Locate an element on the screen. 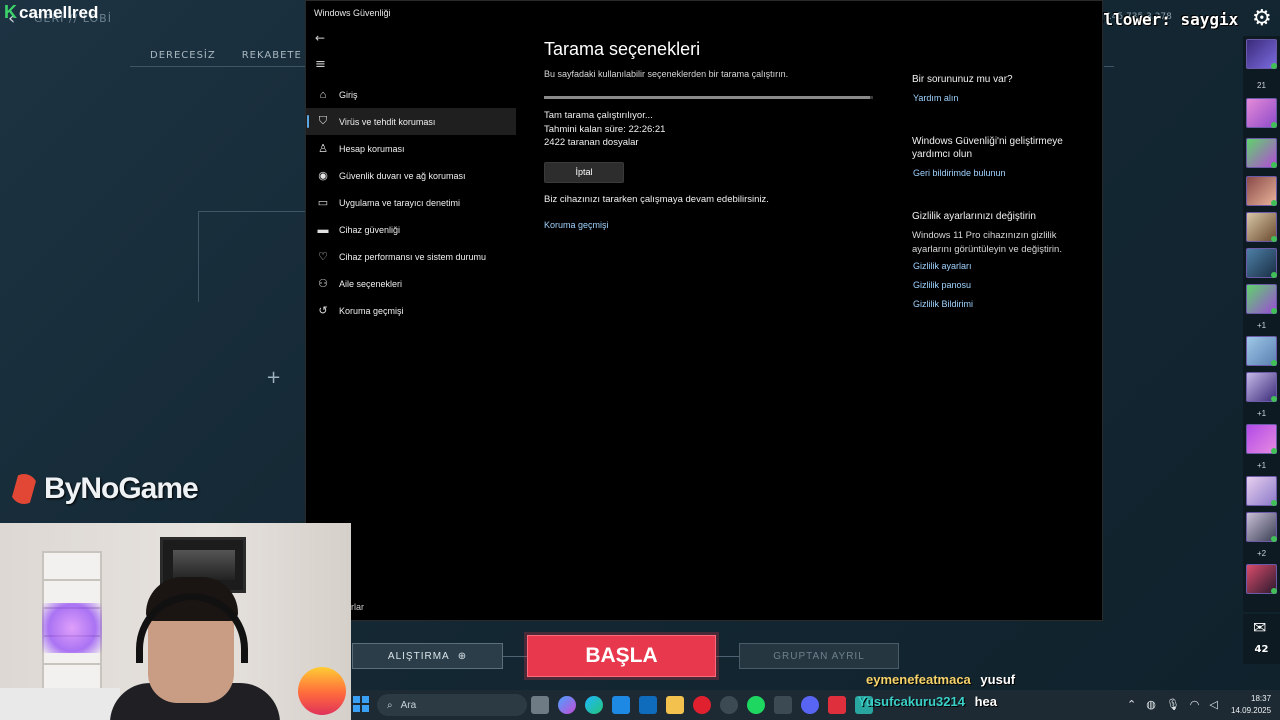 This screenshot has width=1280, height=720. leave-party-button: GRUPTAN AYRIL is located at coordinates (819, 656).